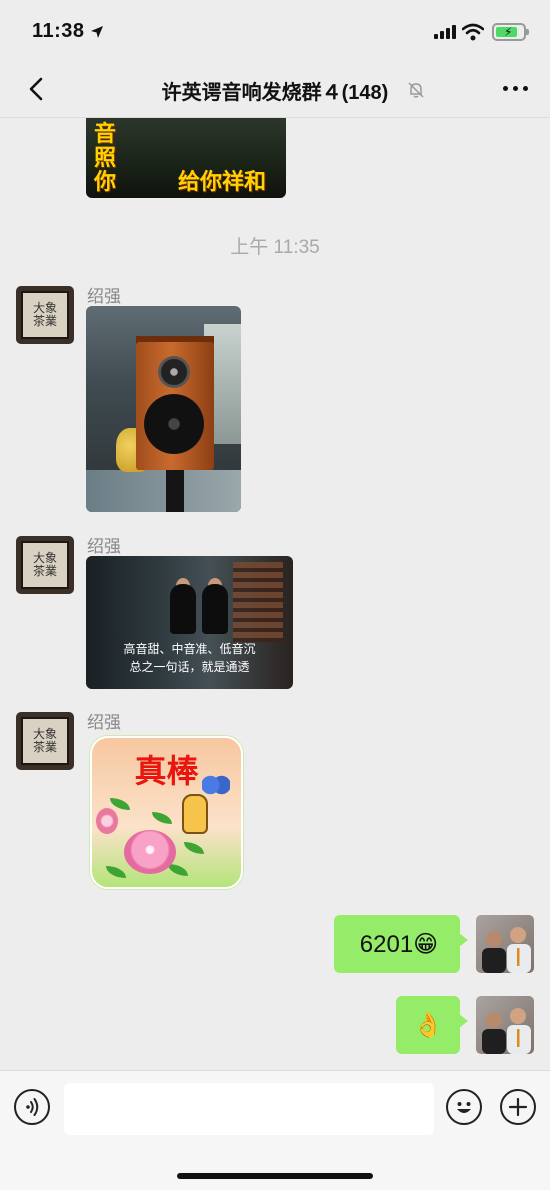  I want to click on chat-header: 许英谔音响发烧群４(148), so click(275, 91).